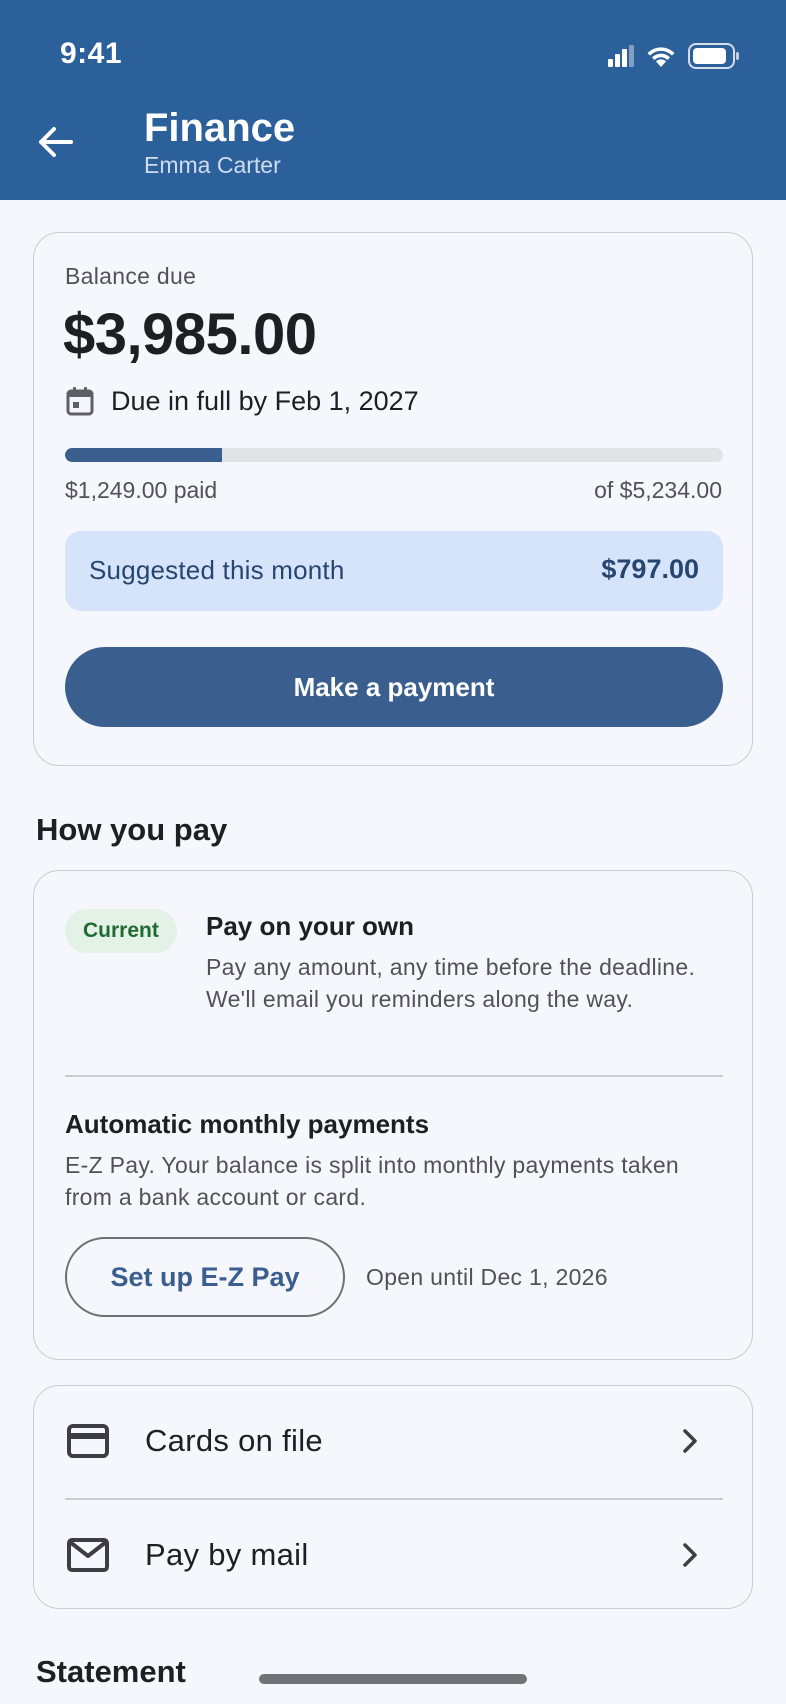  Describe the element at coordinates (144, 455) in the screenshot. I see `payment-progress-fill` at that location.